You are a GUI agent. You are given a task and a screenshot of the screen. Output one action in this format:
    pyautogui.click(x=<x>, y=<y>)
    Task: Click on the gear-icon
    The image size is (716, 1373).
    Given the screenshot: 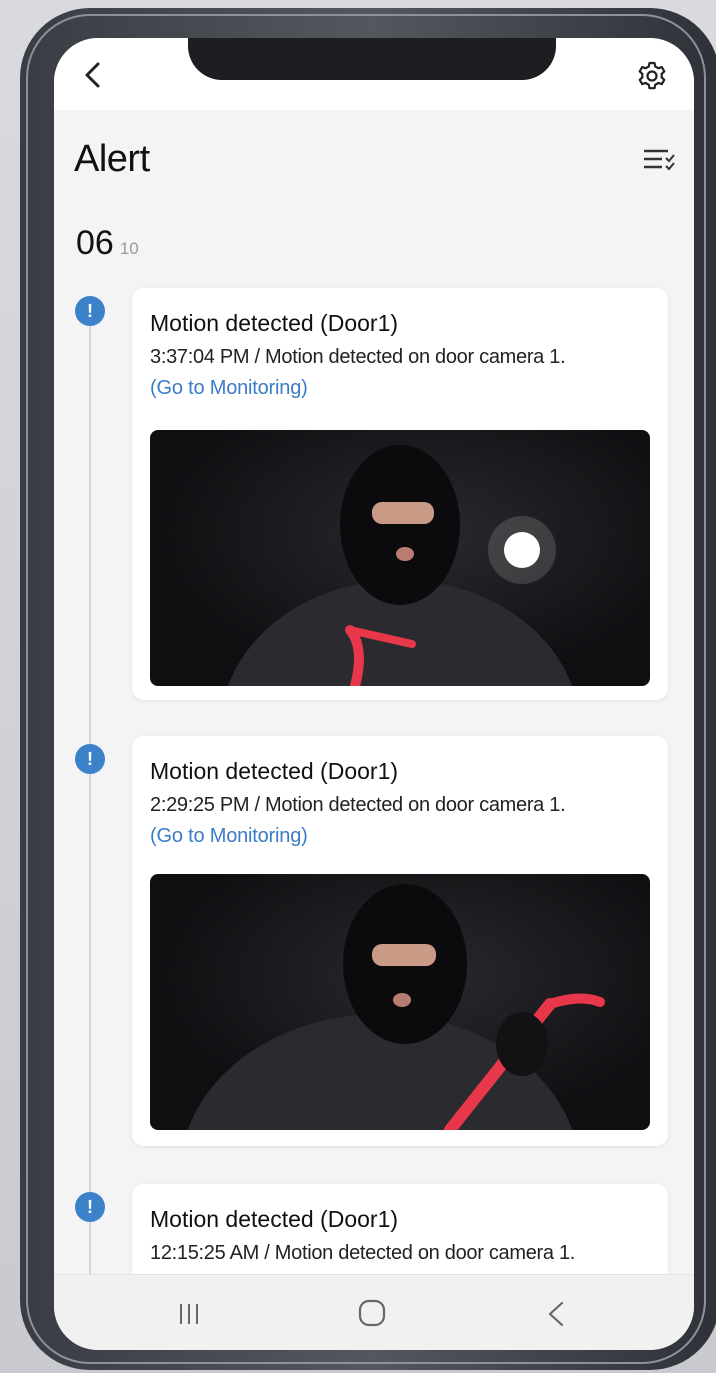 What is the action you would take?
    pyautogui.click(x=652, y=76)
    